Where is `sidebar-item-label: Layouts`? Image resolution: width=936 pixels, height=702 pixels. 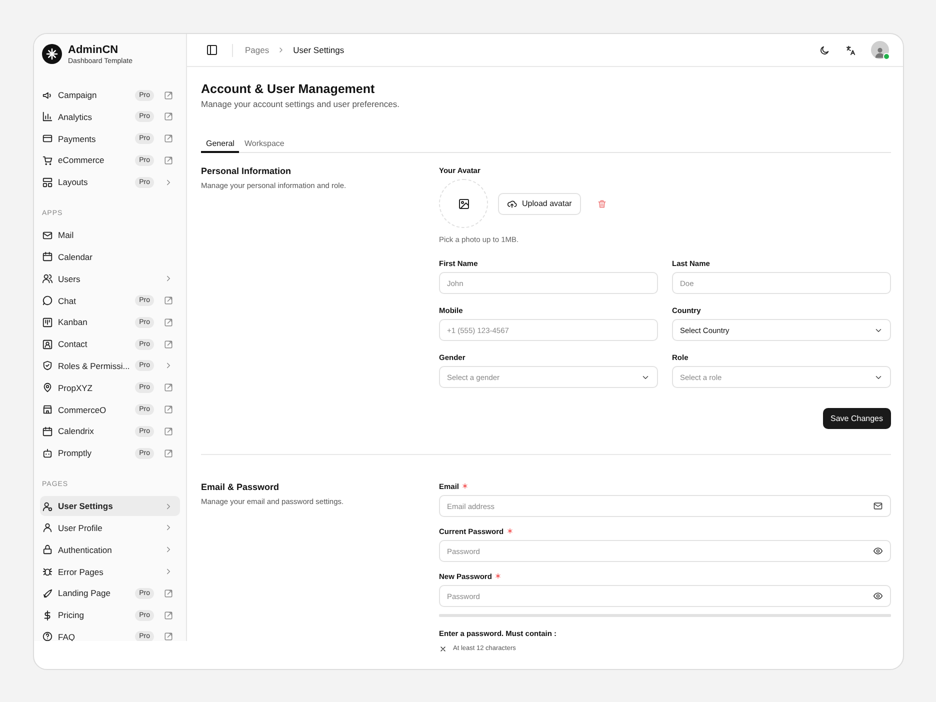 sidebar-item-label: Layouts is located at coordinates (73, 182).